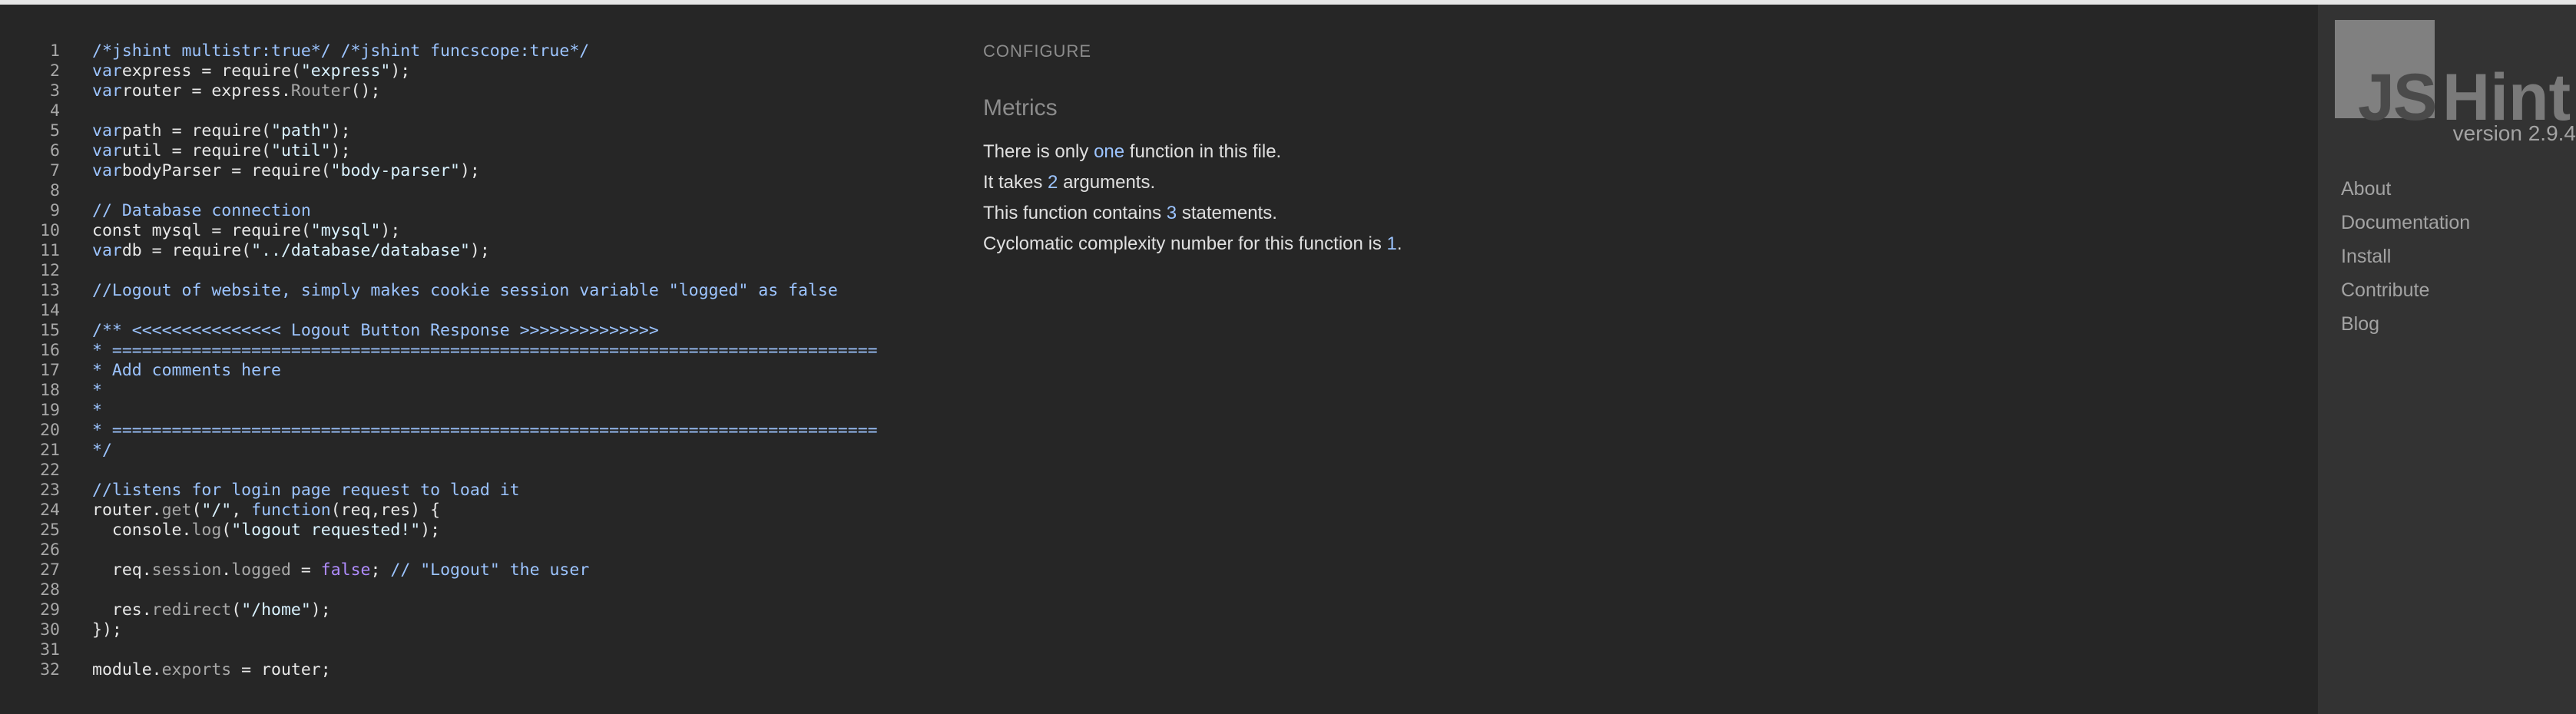 The height and width of the screenshot is (714, 2576). What do you see at coordinates (1021, 108) in the screenshot?
I see `metrics-heading: Metrics` at bounding box center [1021, 108].